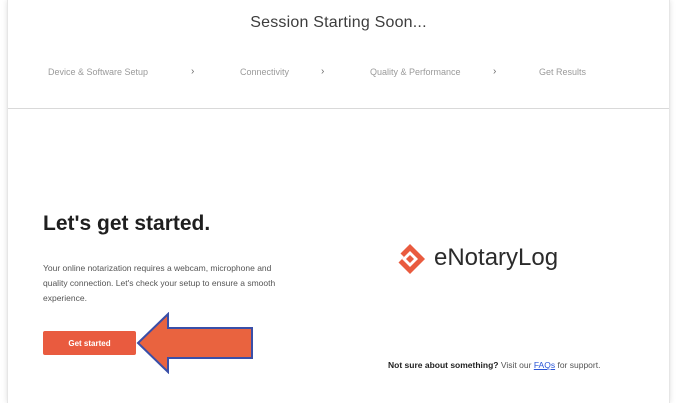 Image resolution: width=679 pixels, height=403 pixels. I want to click on get-started-button: Get started, so click(89, 343).